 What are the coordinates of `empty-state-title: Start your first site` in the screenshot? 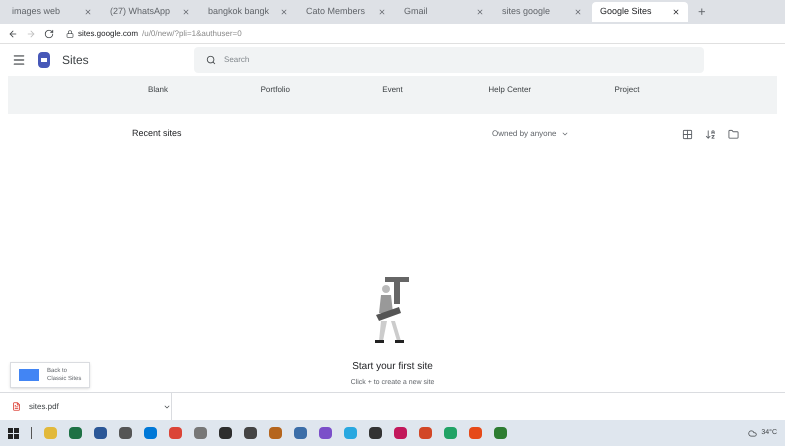 It's located at (392, 367).